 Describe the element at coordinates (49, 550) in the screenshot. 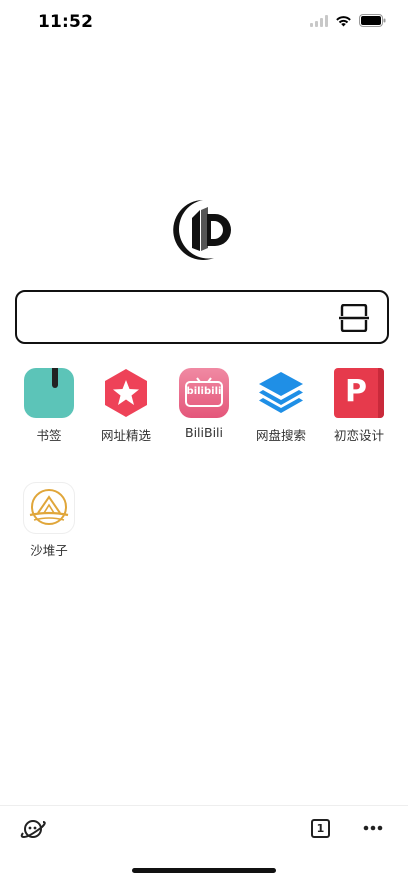

I see `shortcut-label: 沙堆子` at that location.